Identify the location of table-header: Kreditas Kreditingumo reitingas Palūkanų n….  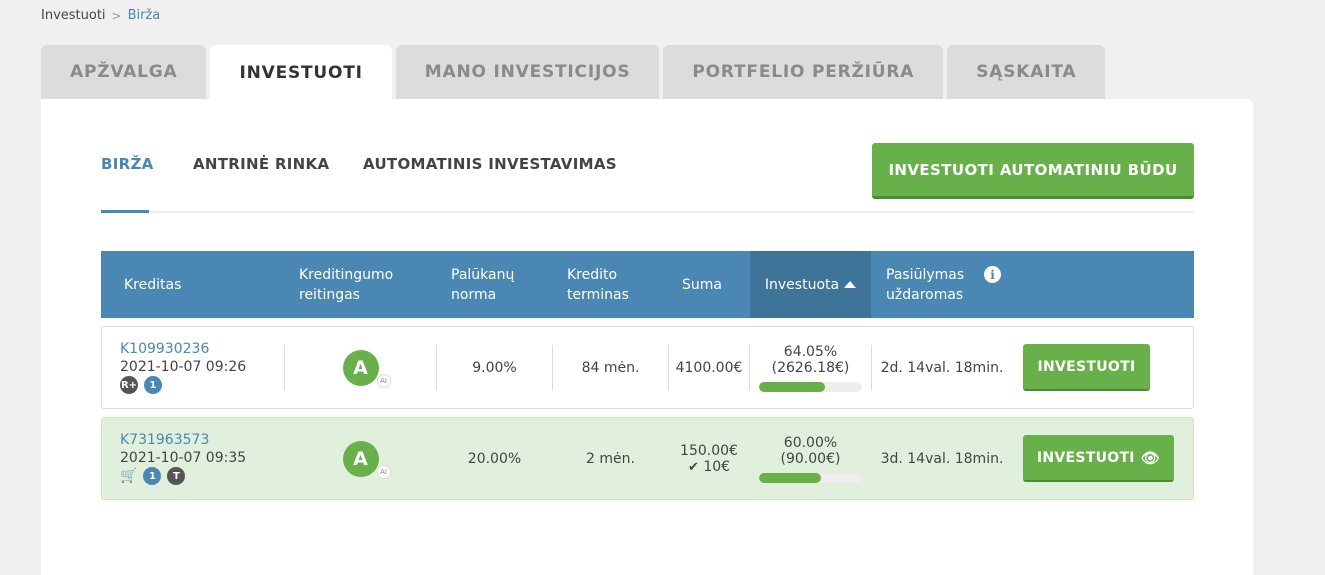
(647, 284).